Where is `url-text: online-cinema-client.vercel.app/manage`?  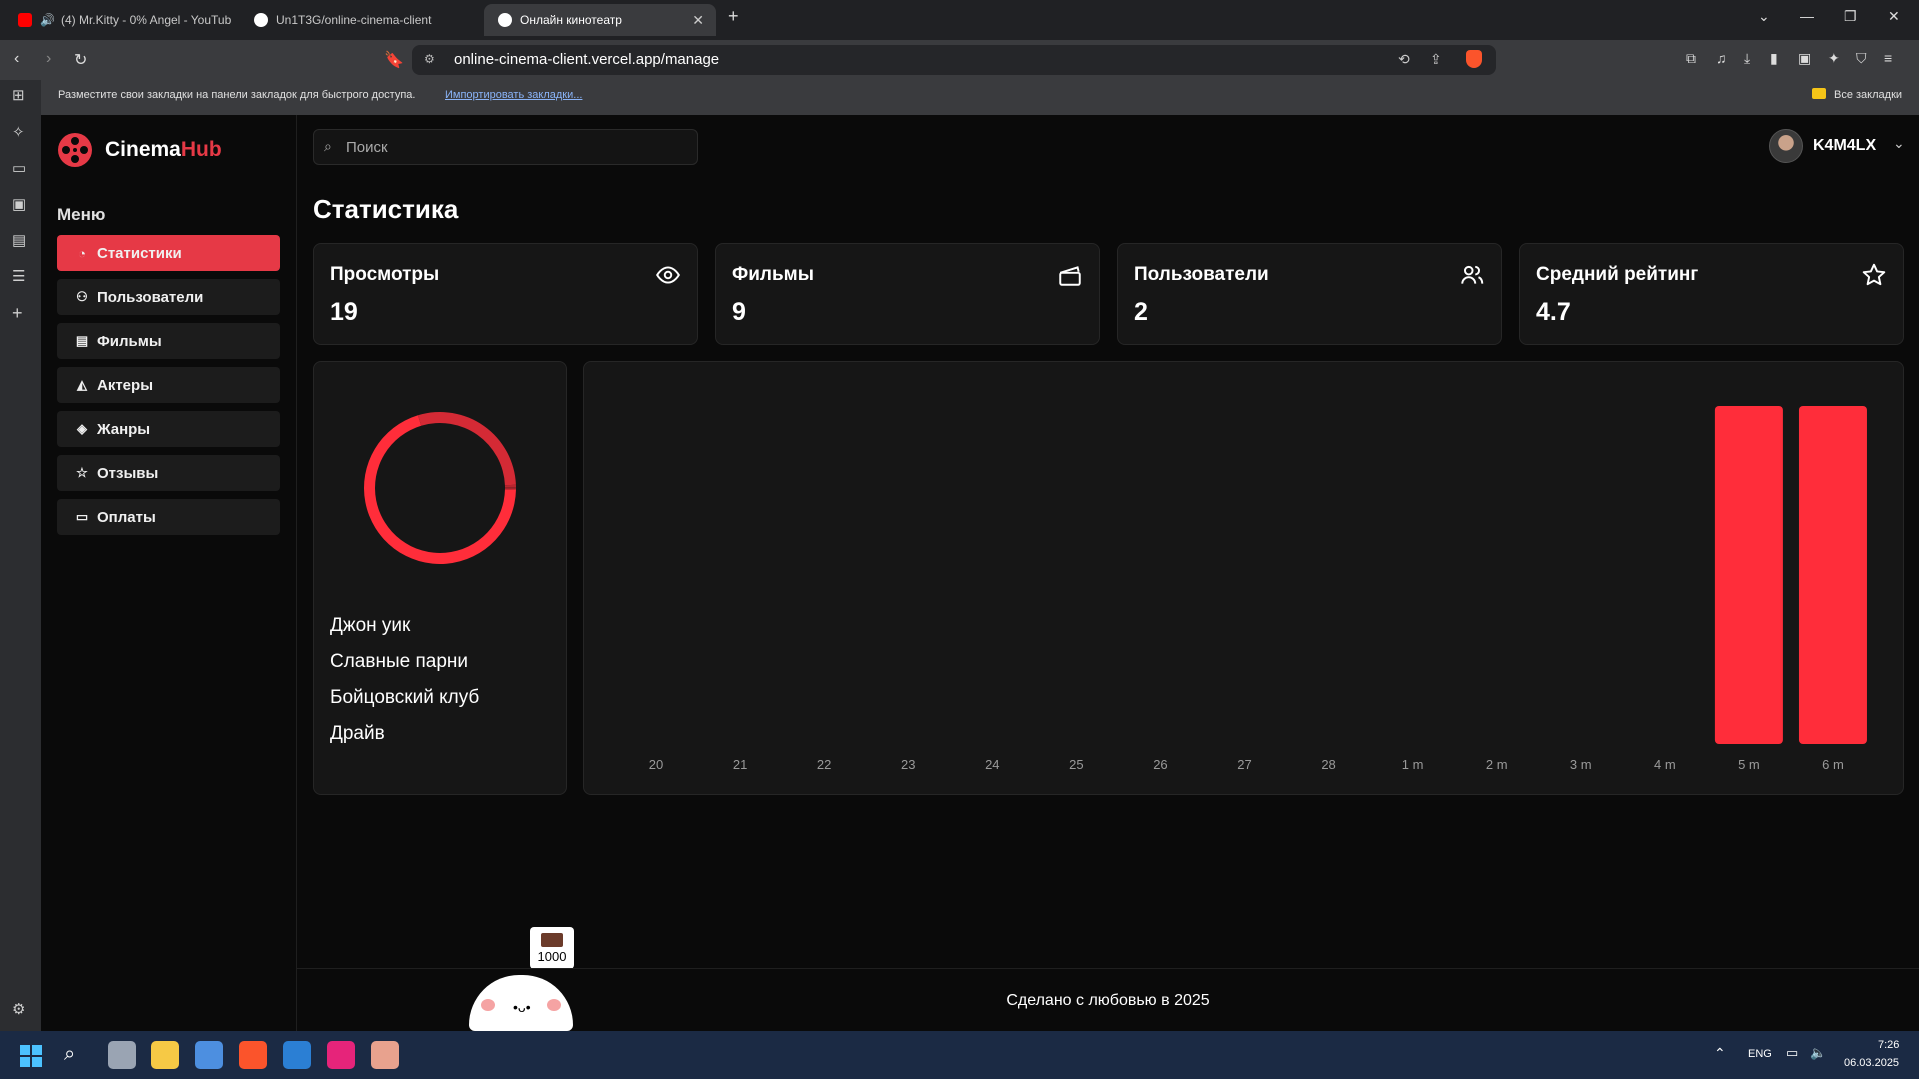 url-text: online-cinema-client.vercel.app/manage is located at coordinates (587, 59).